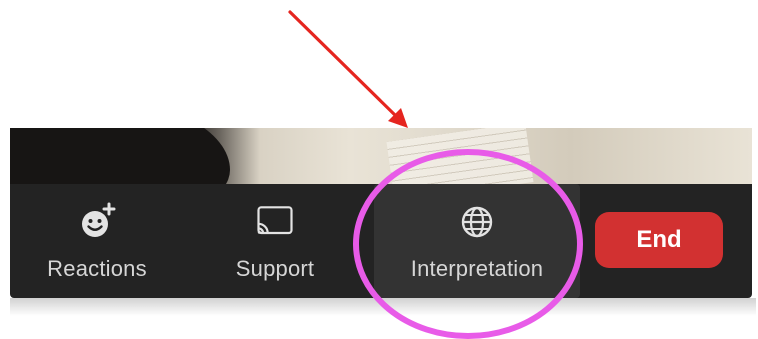 The image size is (758, 339). I want to click on pointer-arrow, so click(344, 65).